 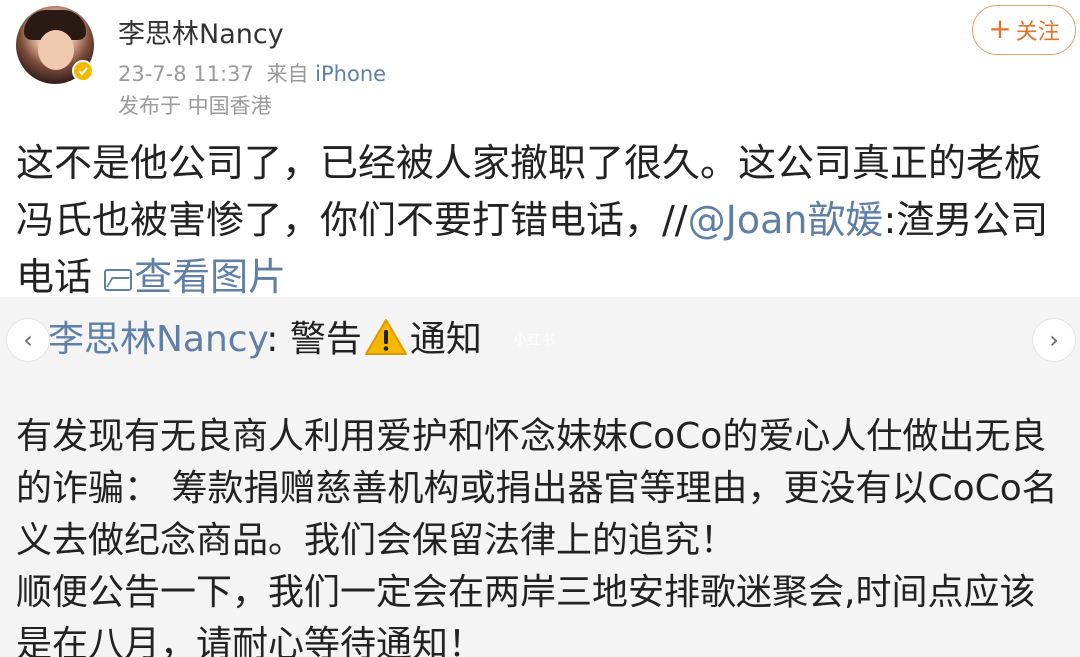 What do you see at coordinates (526, 592) in the screenshot?
I see `repost-line: 顺便公告一下，我们一定会在两岸三地安排歌迷聚会,时间点应该` at bounding box center [526, 592].